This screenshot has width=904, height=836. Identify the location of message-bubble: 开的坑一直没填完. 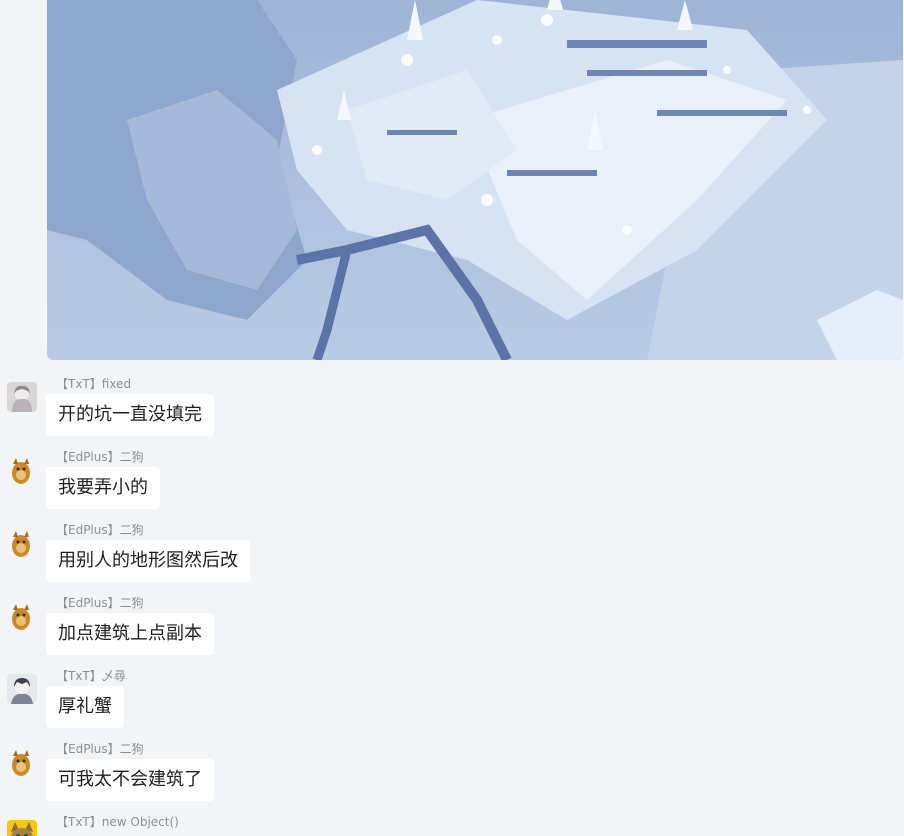
(130, 415).